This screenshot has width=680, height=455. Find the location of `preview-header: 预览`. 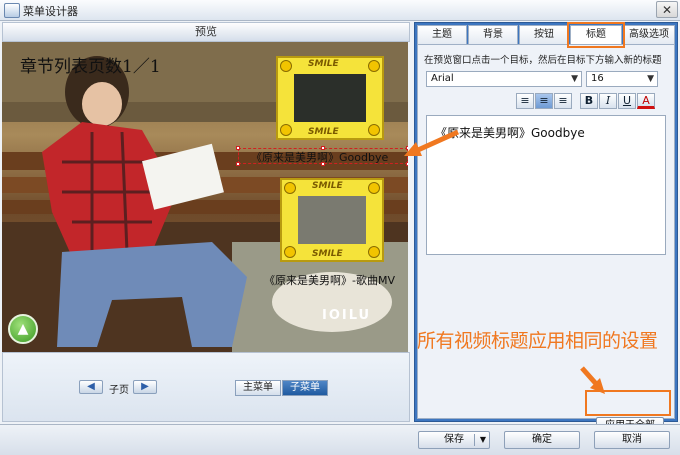

preview-header: 预览 is located at coordinates (206, 32).